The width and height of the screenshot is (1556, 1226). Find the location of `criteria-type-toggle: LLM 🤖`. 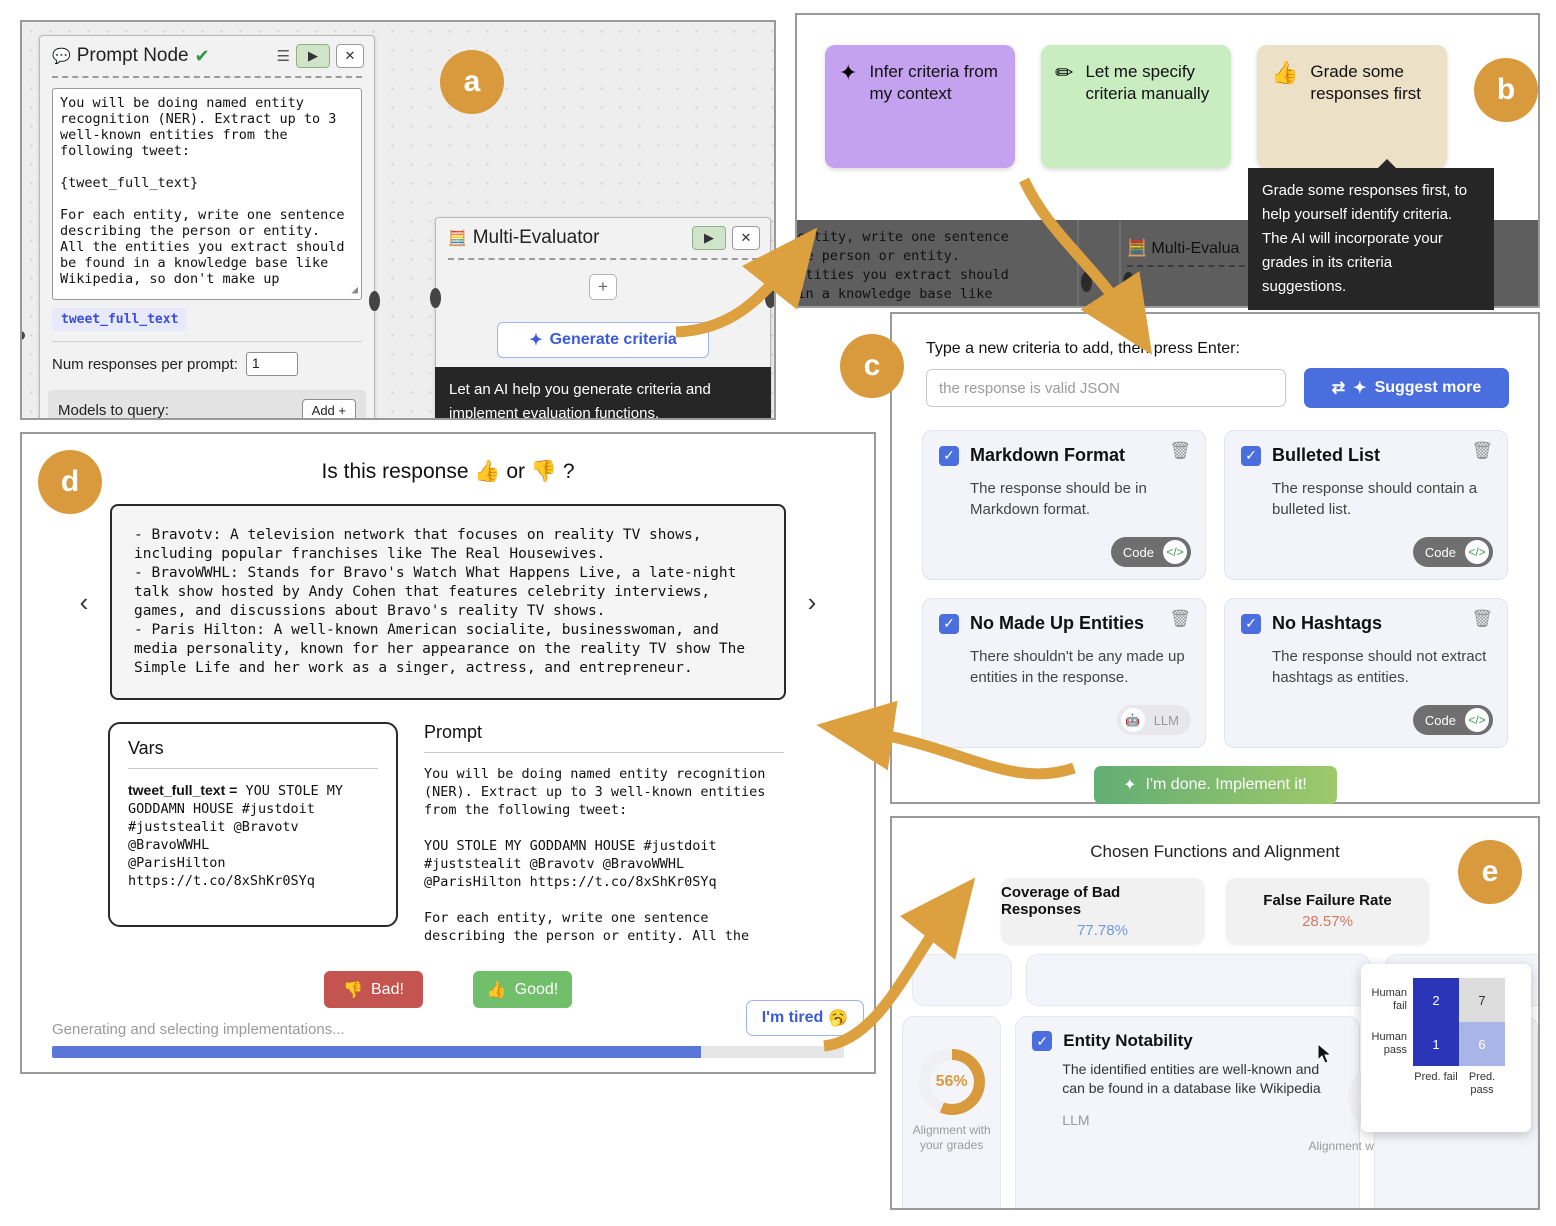

criteria-type-toggle: LLM 🤖 is located at coordinates (1153, 720).